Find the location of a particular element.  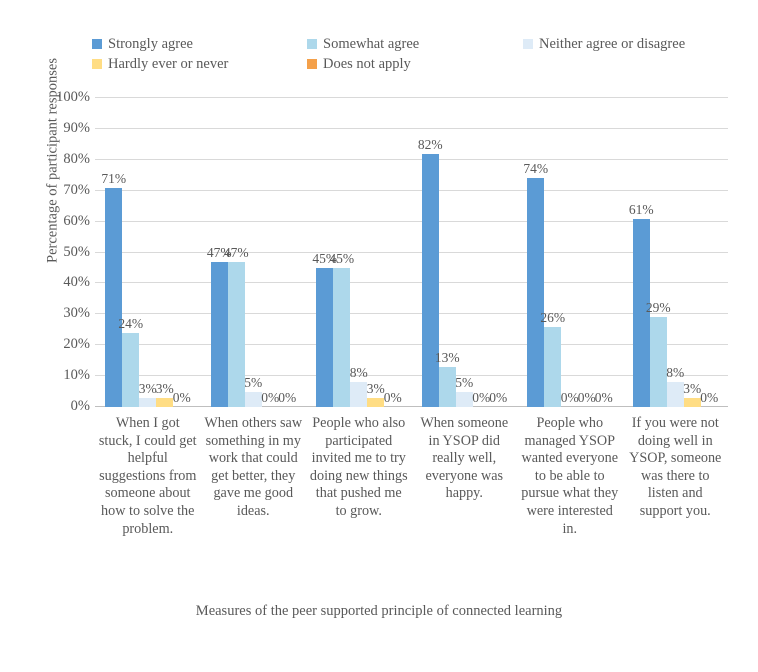

bar-slot: 24% is located at coordinates (130, 252).